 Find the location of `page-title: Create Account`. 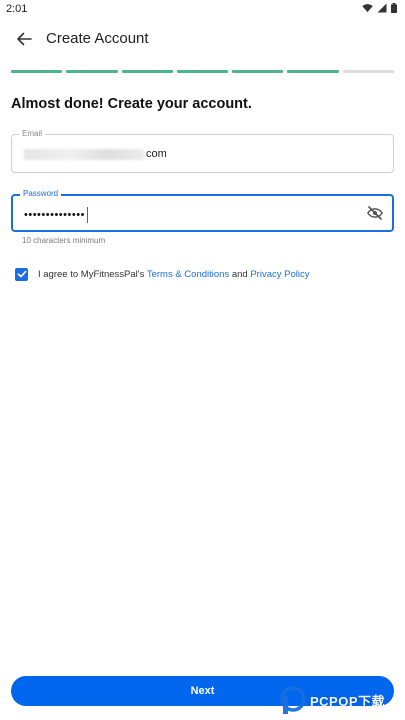

page-title: Create Account is located at coordinates (97, 38).